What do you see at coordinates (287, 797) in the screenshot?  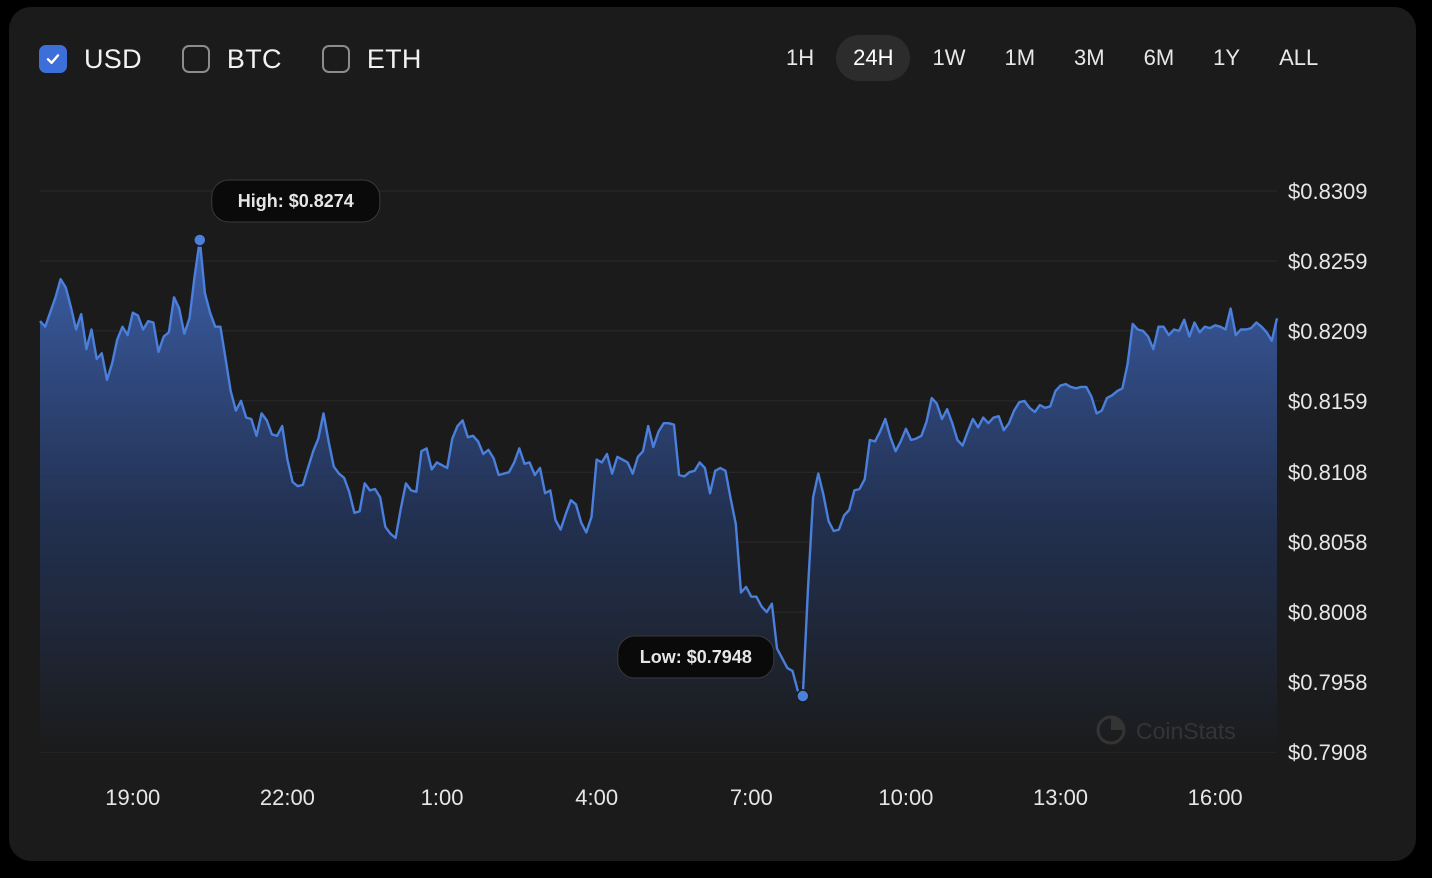 I see `x-tick-label: 22:00` at bounding box center [287, 797].